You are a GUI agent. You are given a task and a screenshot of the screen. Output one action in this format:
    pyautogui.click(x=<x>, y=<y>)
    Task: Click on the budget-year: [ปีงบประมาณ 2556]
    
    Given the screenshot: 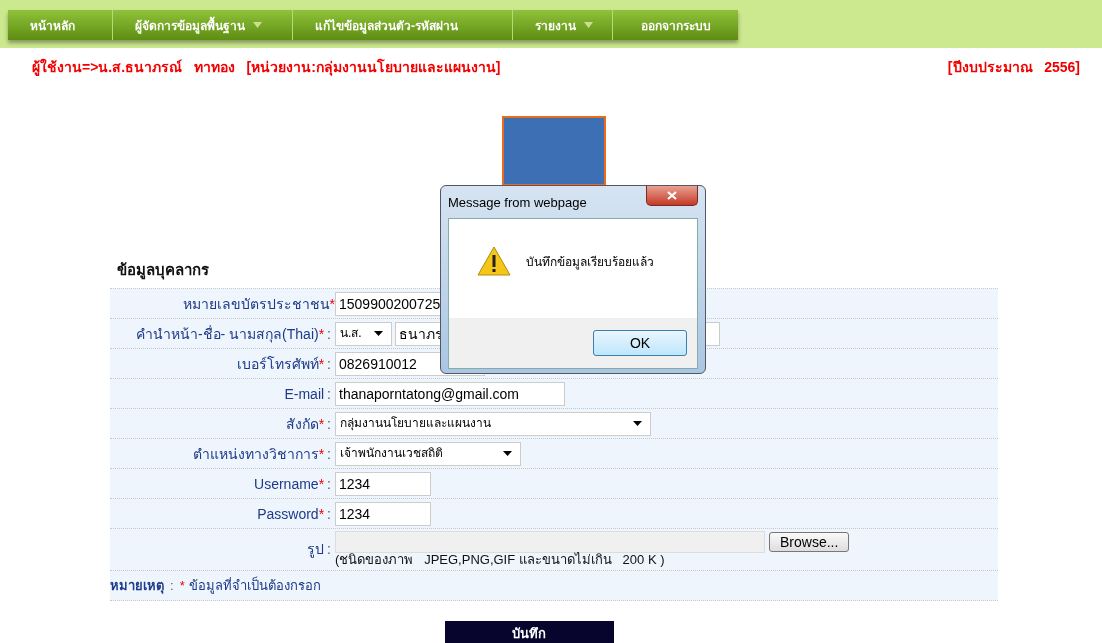 What is the action you would take?
    pyautogui.click(x=1013, y=67)
    